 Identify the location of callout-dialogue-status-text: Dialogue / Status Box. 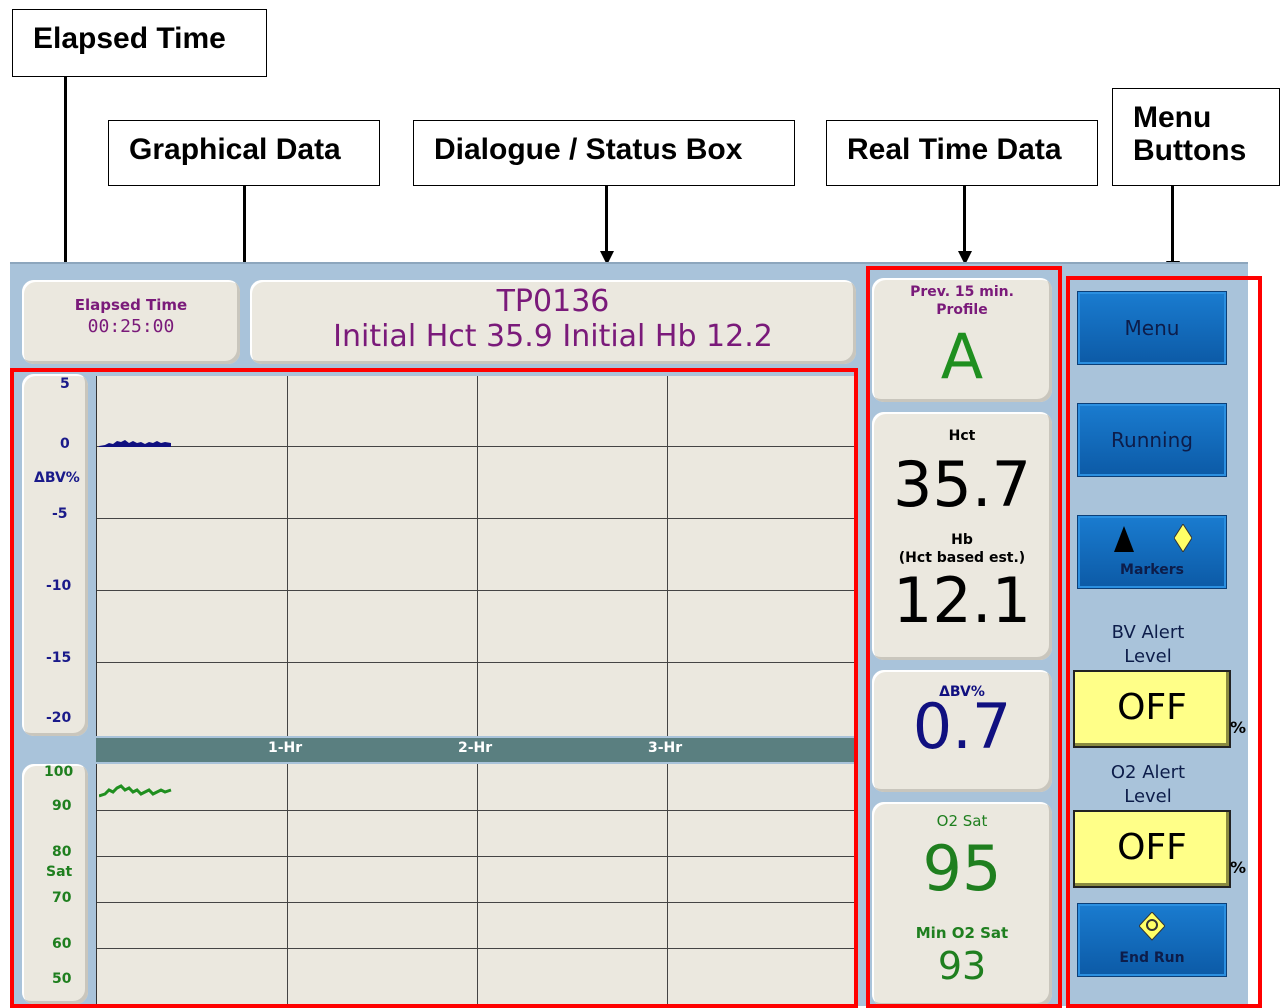
(588, 149).